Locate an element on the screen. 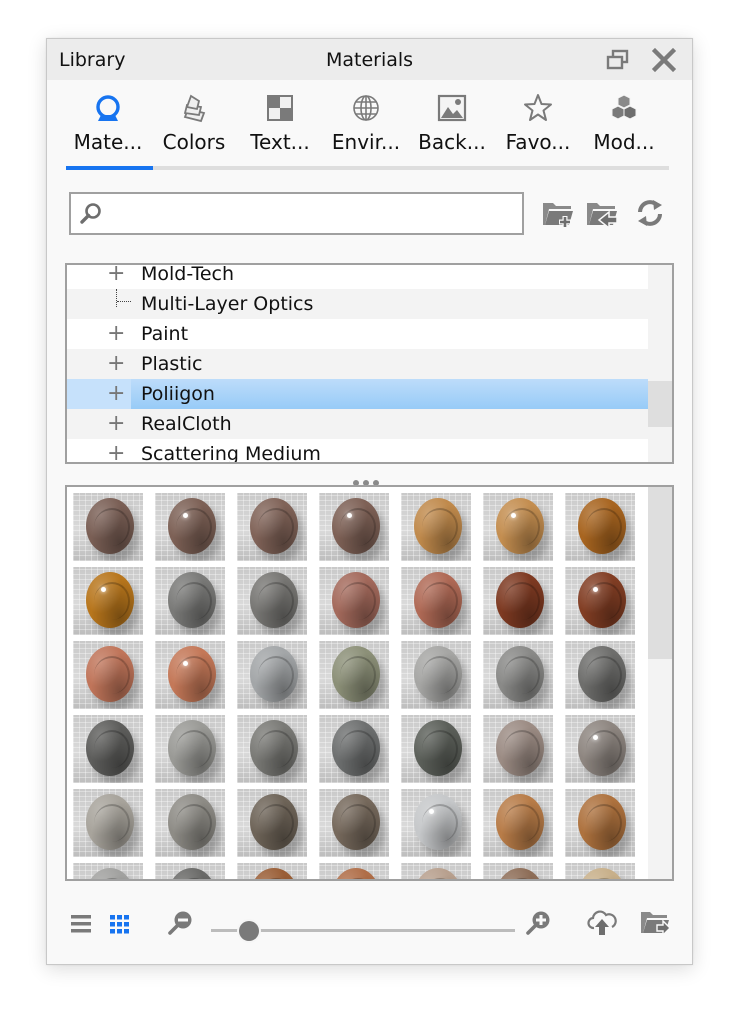 This screenshot has height=1018, width=738. search-field is located at coordinates (296, 213).